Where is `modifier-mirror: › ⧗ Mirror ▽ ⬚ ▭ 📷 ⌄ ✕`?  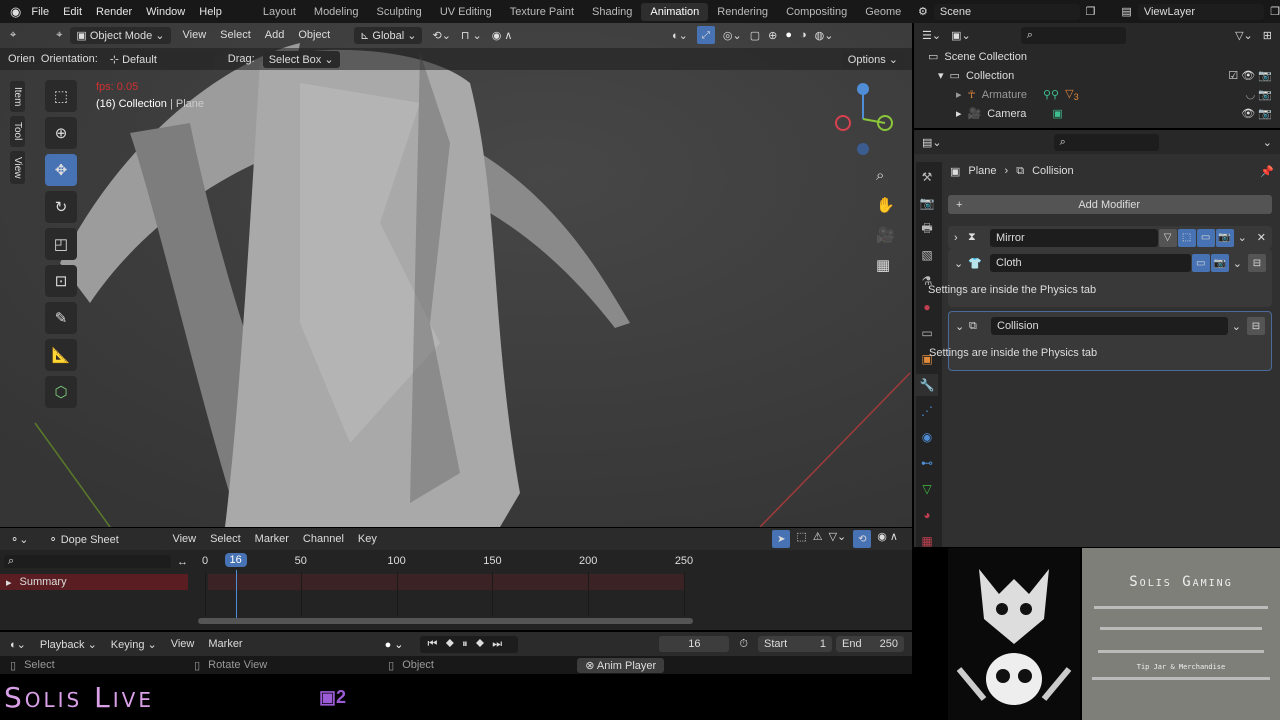
modifier-mirror: › ⧗ Mirror ▽ ⬚ ▭ 📷 ⌄ ✕ is located at coordinates (1110, 237).